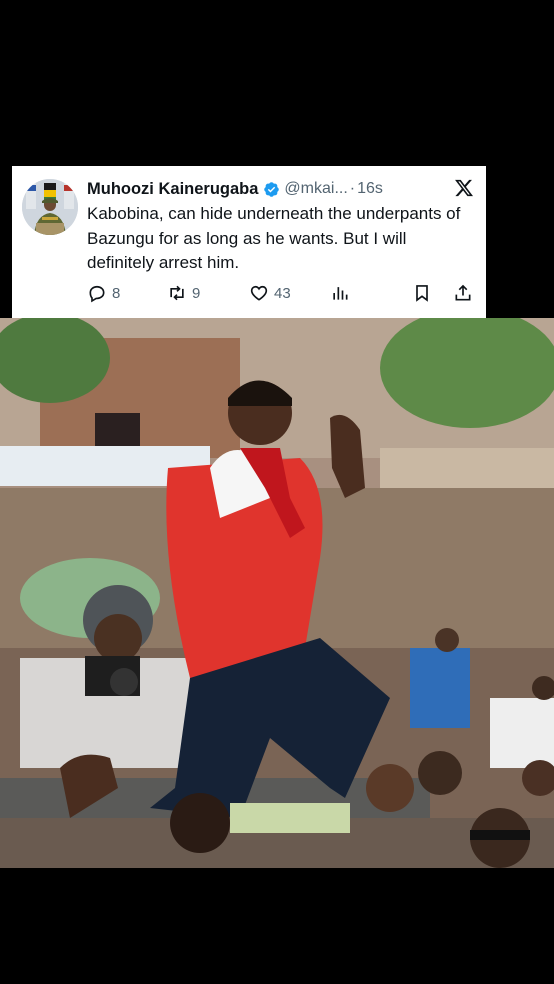  I want to click on like-count: 43, so click(282, 293).